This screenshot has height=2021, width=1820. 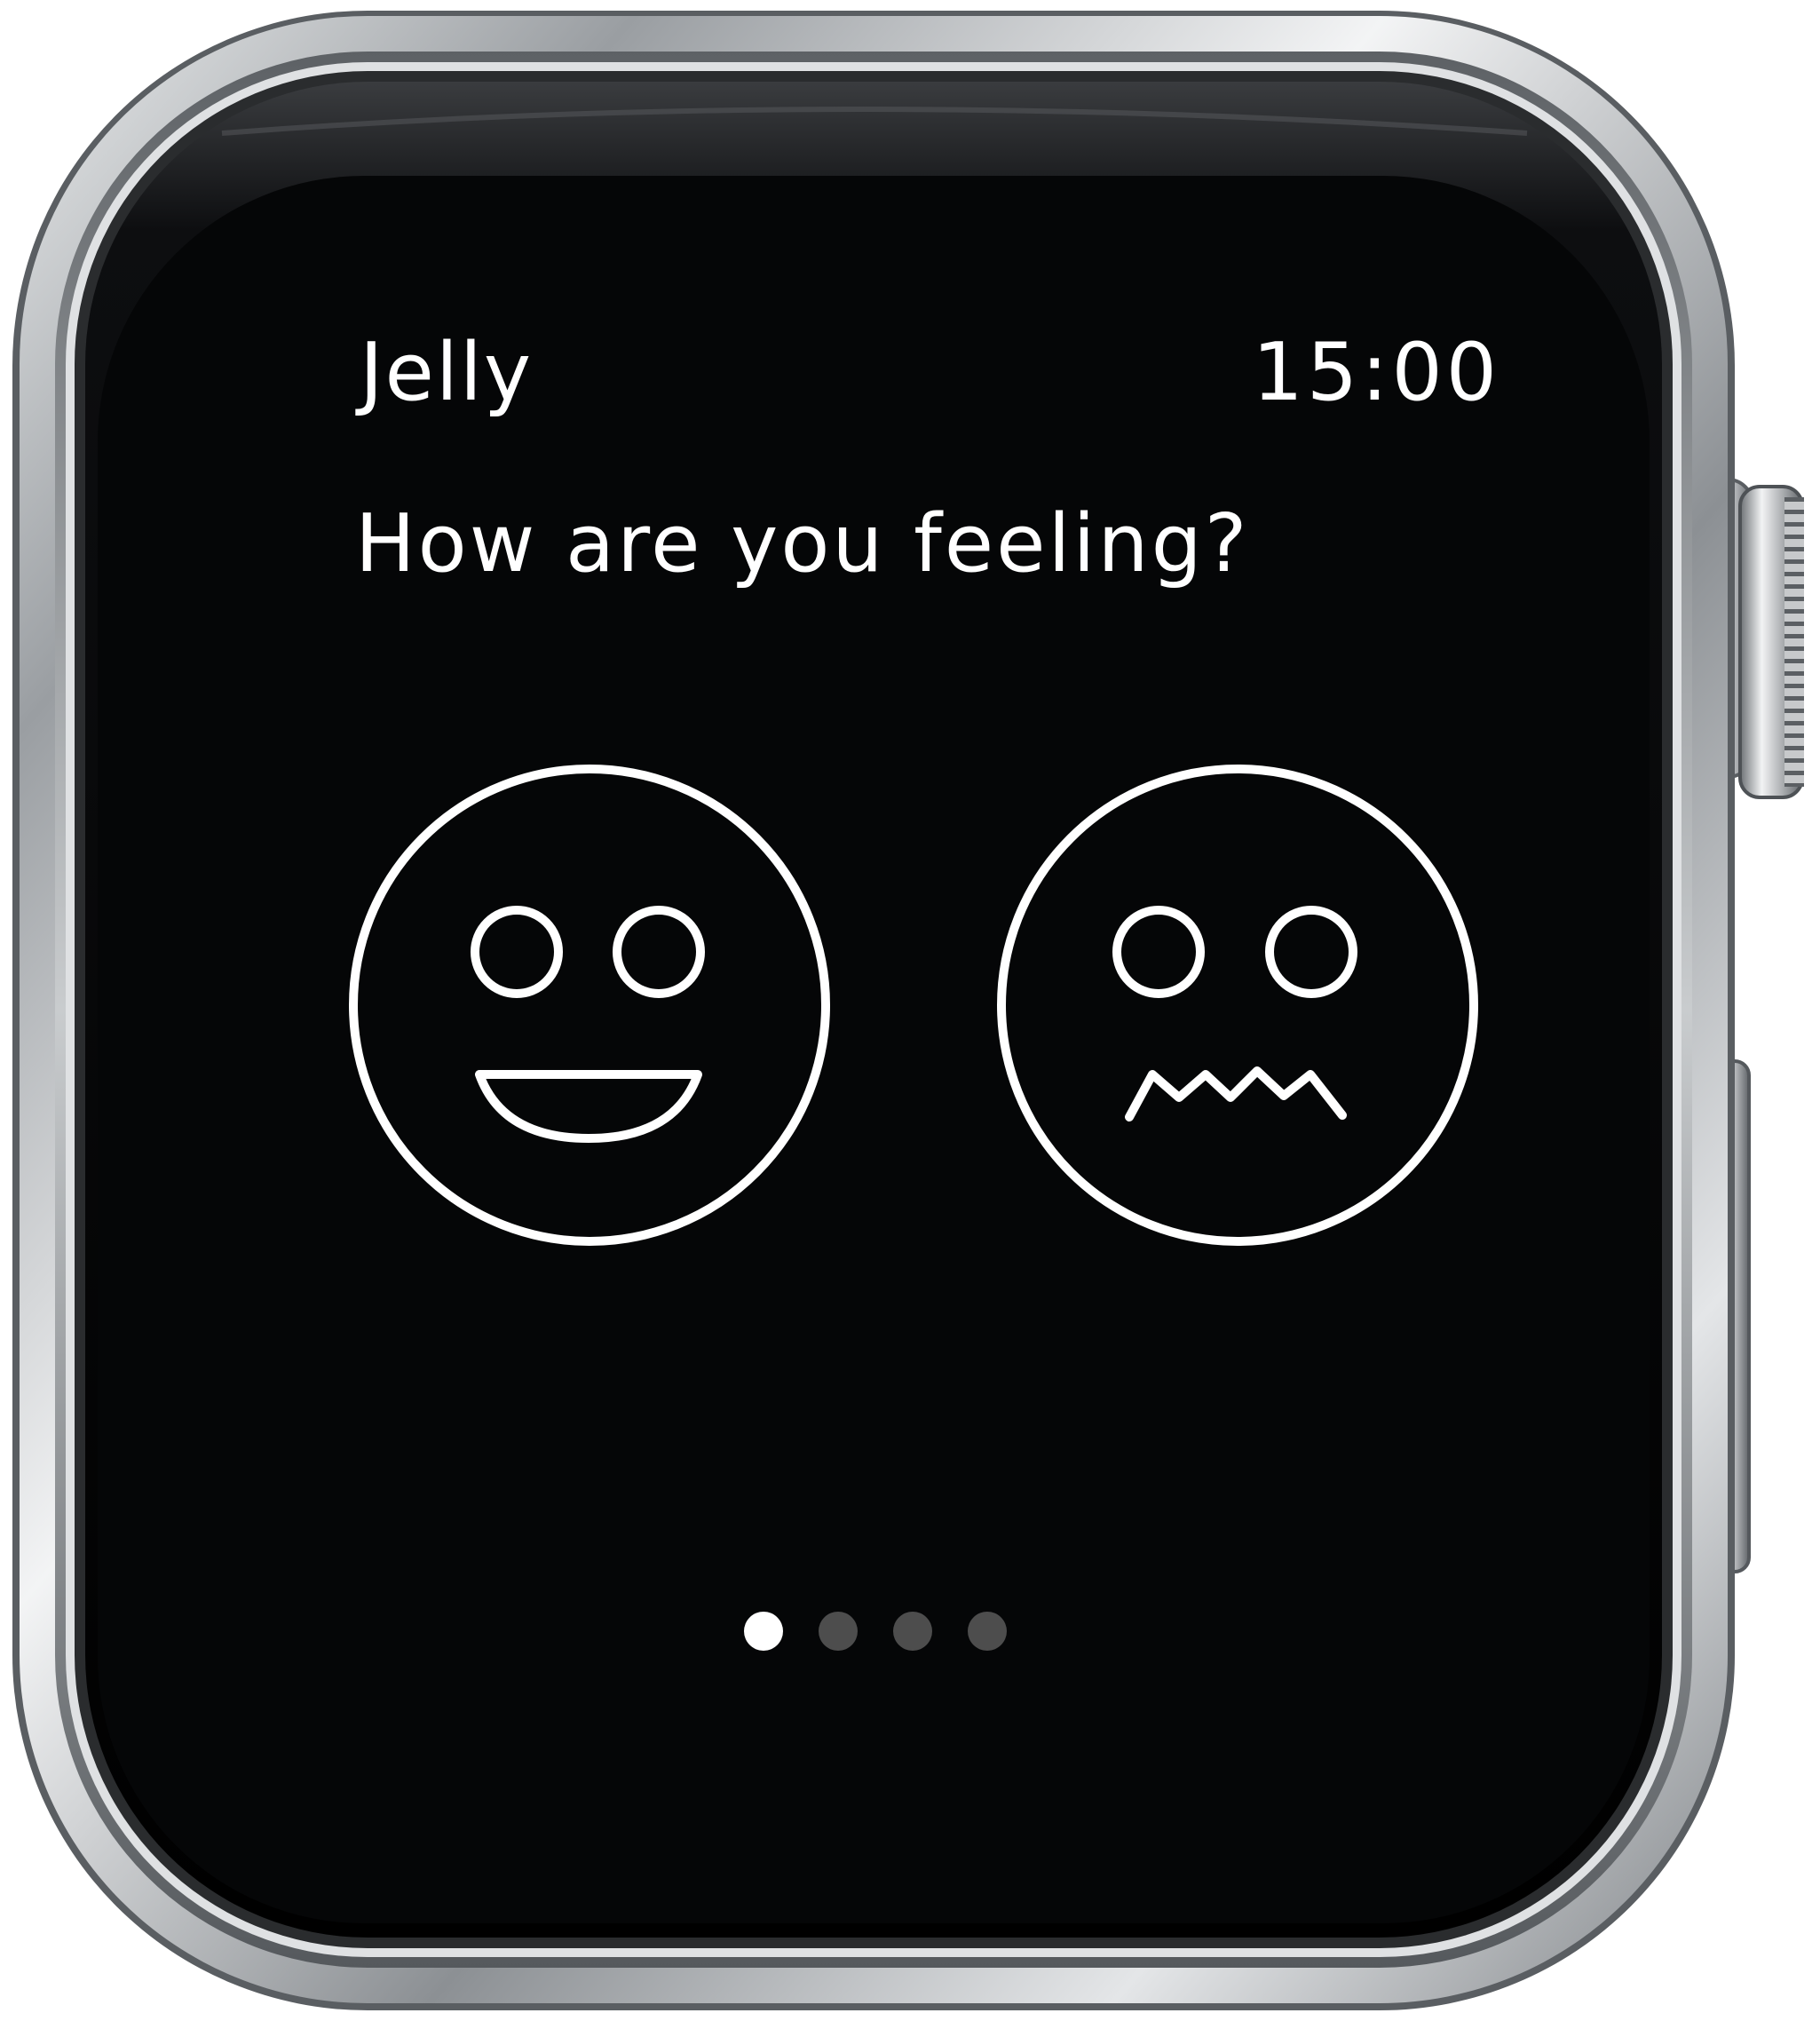 What do you see at coordinates (1376, 372) in the screenshot?
I see `clock-time: 15:00` at bounding box center [1376, 372].